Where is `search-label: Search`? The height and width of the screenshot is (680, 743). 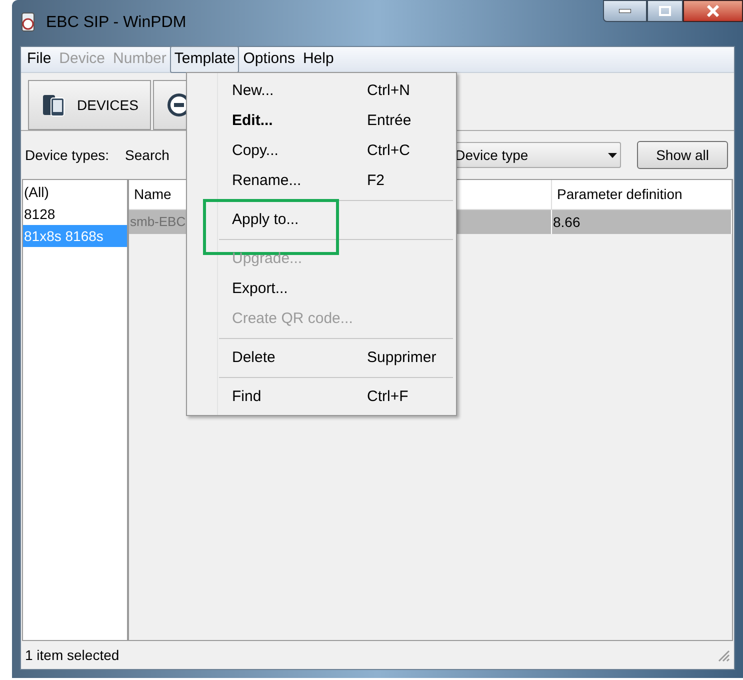 search-label: Search is located at coordinates (147, 155).